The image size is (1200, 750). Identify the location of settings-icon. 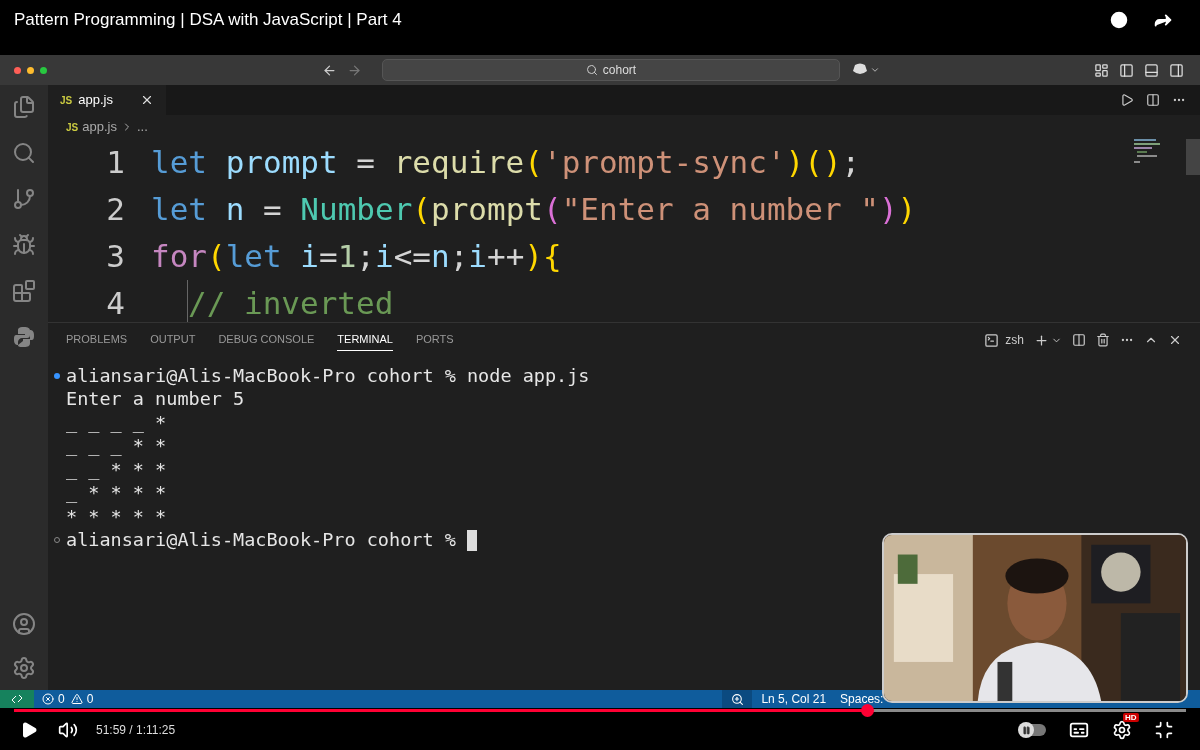
(1122, 730).